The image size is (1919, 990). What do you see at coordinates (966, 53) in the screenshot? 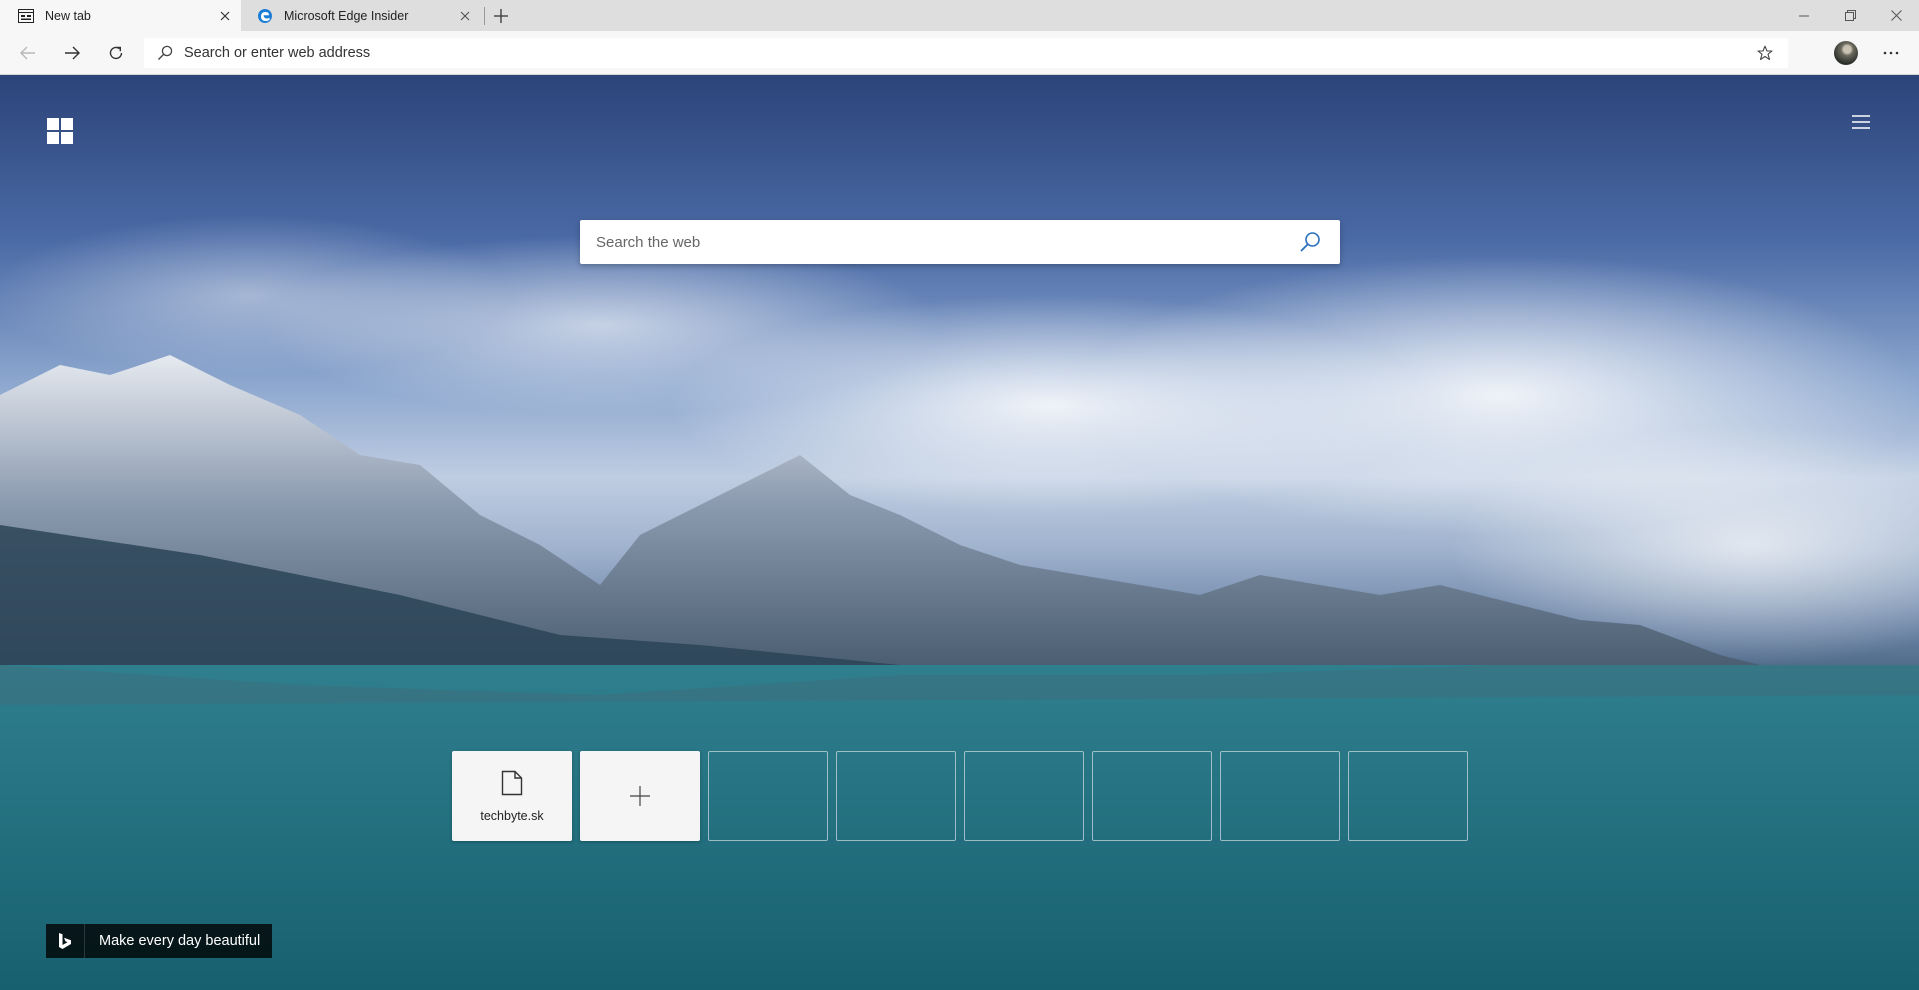
I see `address-bar: Search or enter web address` at bounding box center [966, 53].